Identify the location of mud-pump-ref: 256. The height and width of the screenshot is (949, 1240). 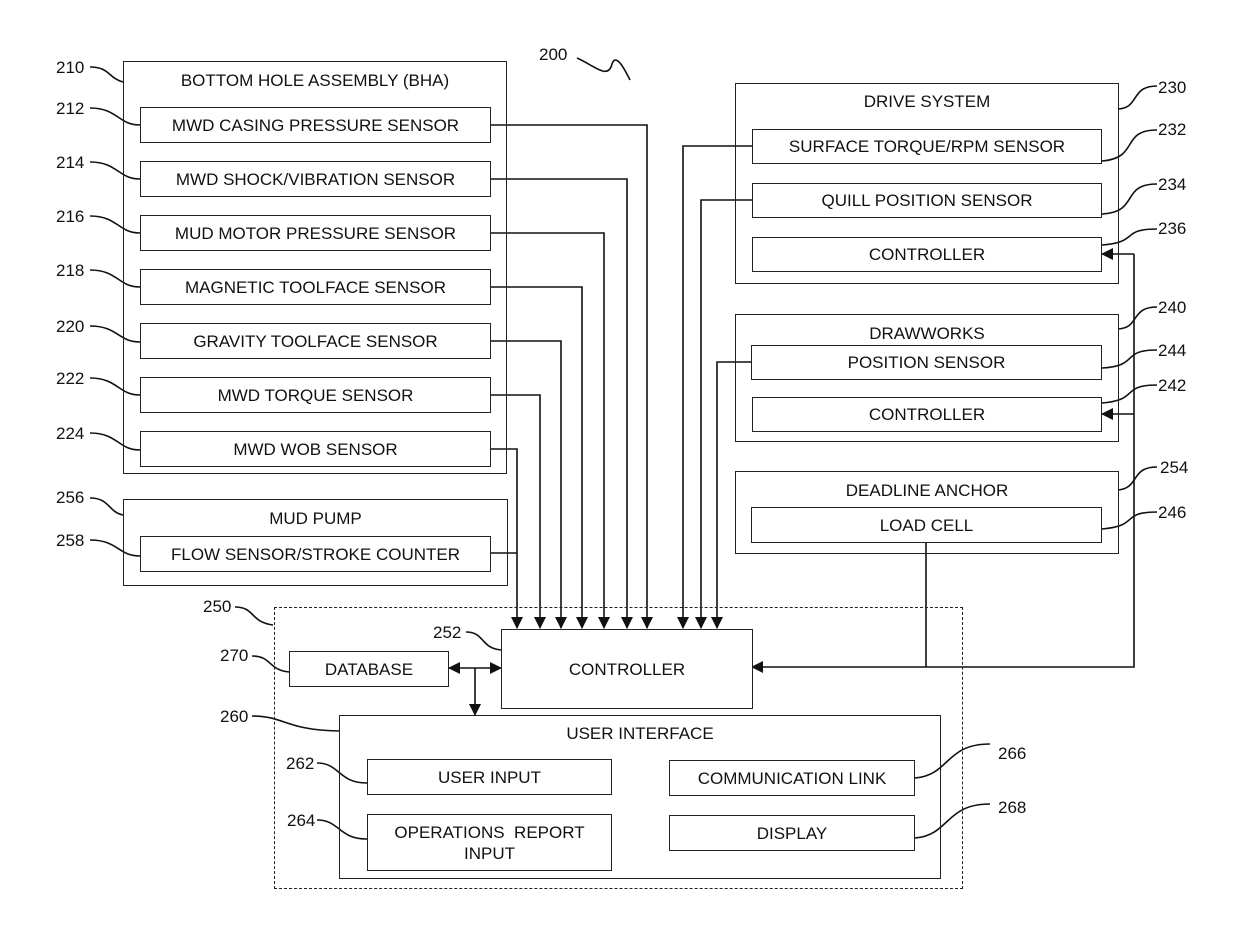
(70, 497).